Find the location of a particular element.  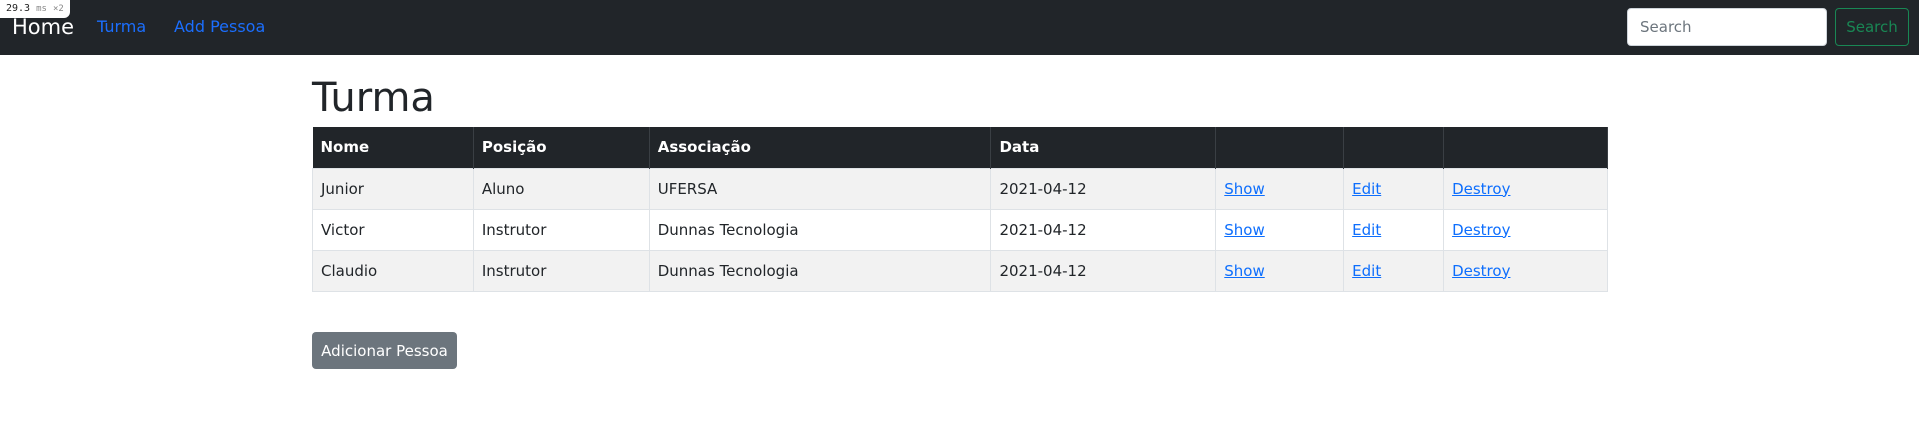

perf-unit: ms is located at coordinates (41, 9).